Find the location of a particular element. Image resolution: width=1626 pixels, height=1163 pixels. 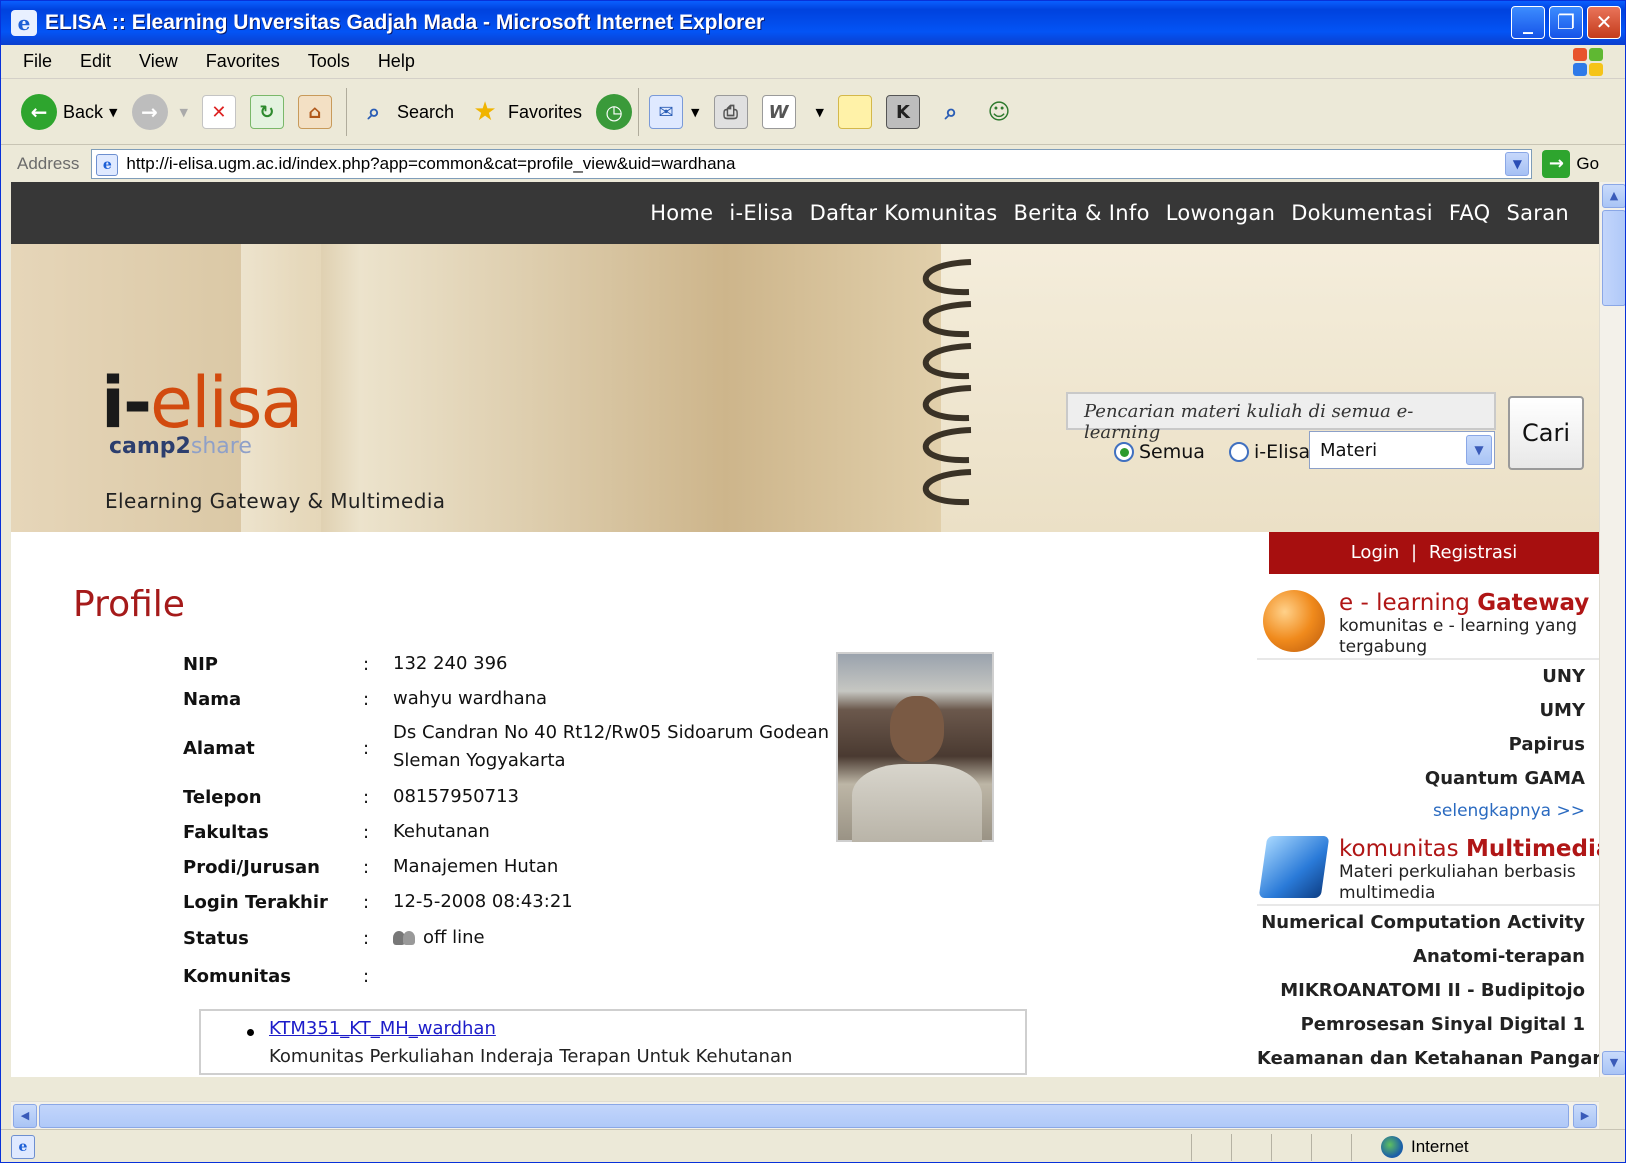

notebook-decoration is located at coordinates (1270, 388).